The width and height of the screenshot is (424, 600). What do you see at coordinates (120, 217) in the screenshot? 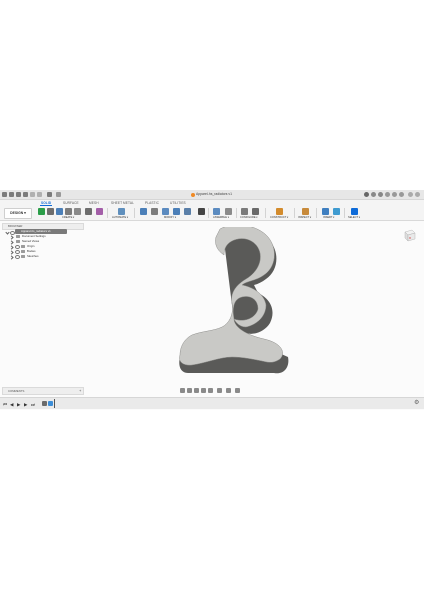
I see `automate-menu: AUTOMATE ▾` at bounding box center [120, 217].